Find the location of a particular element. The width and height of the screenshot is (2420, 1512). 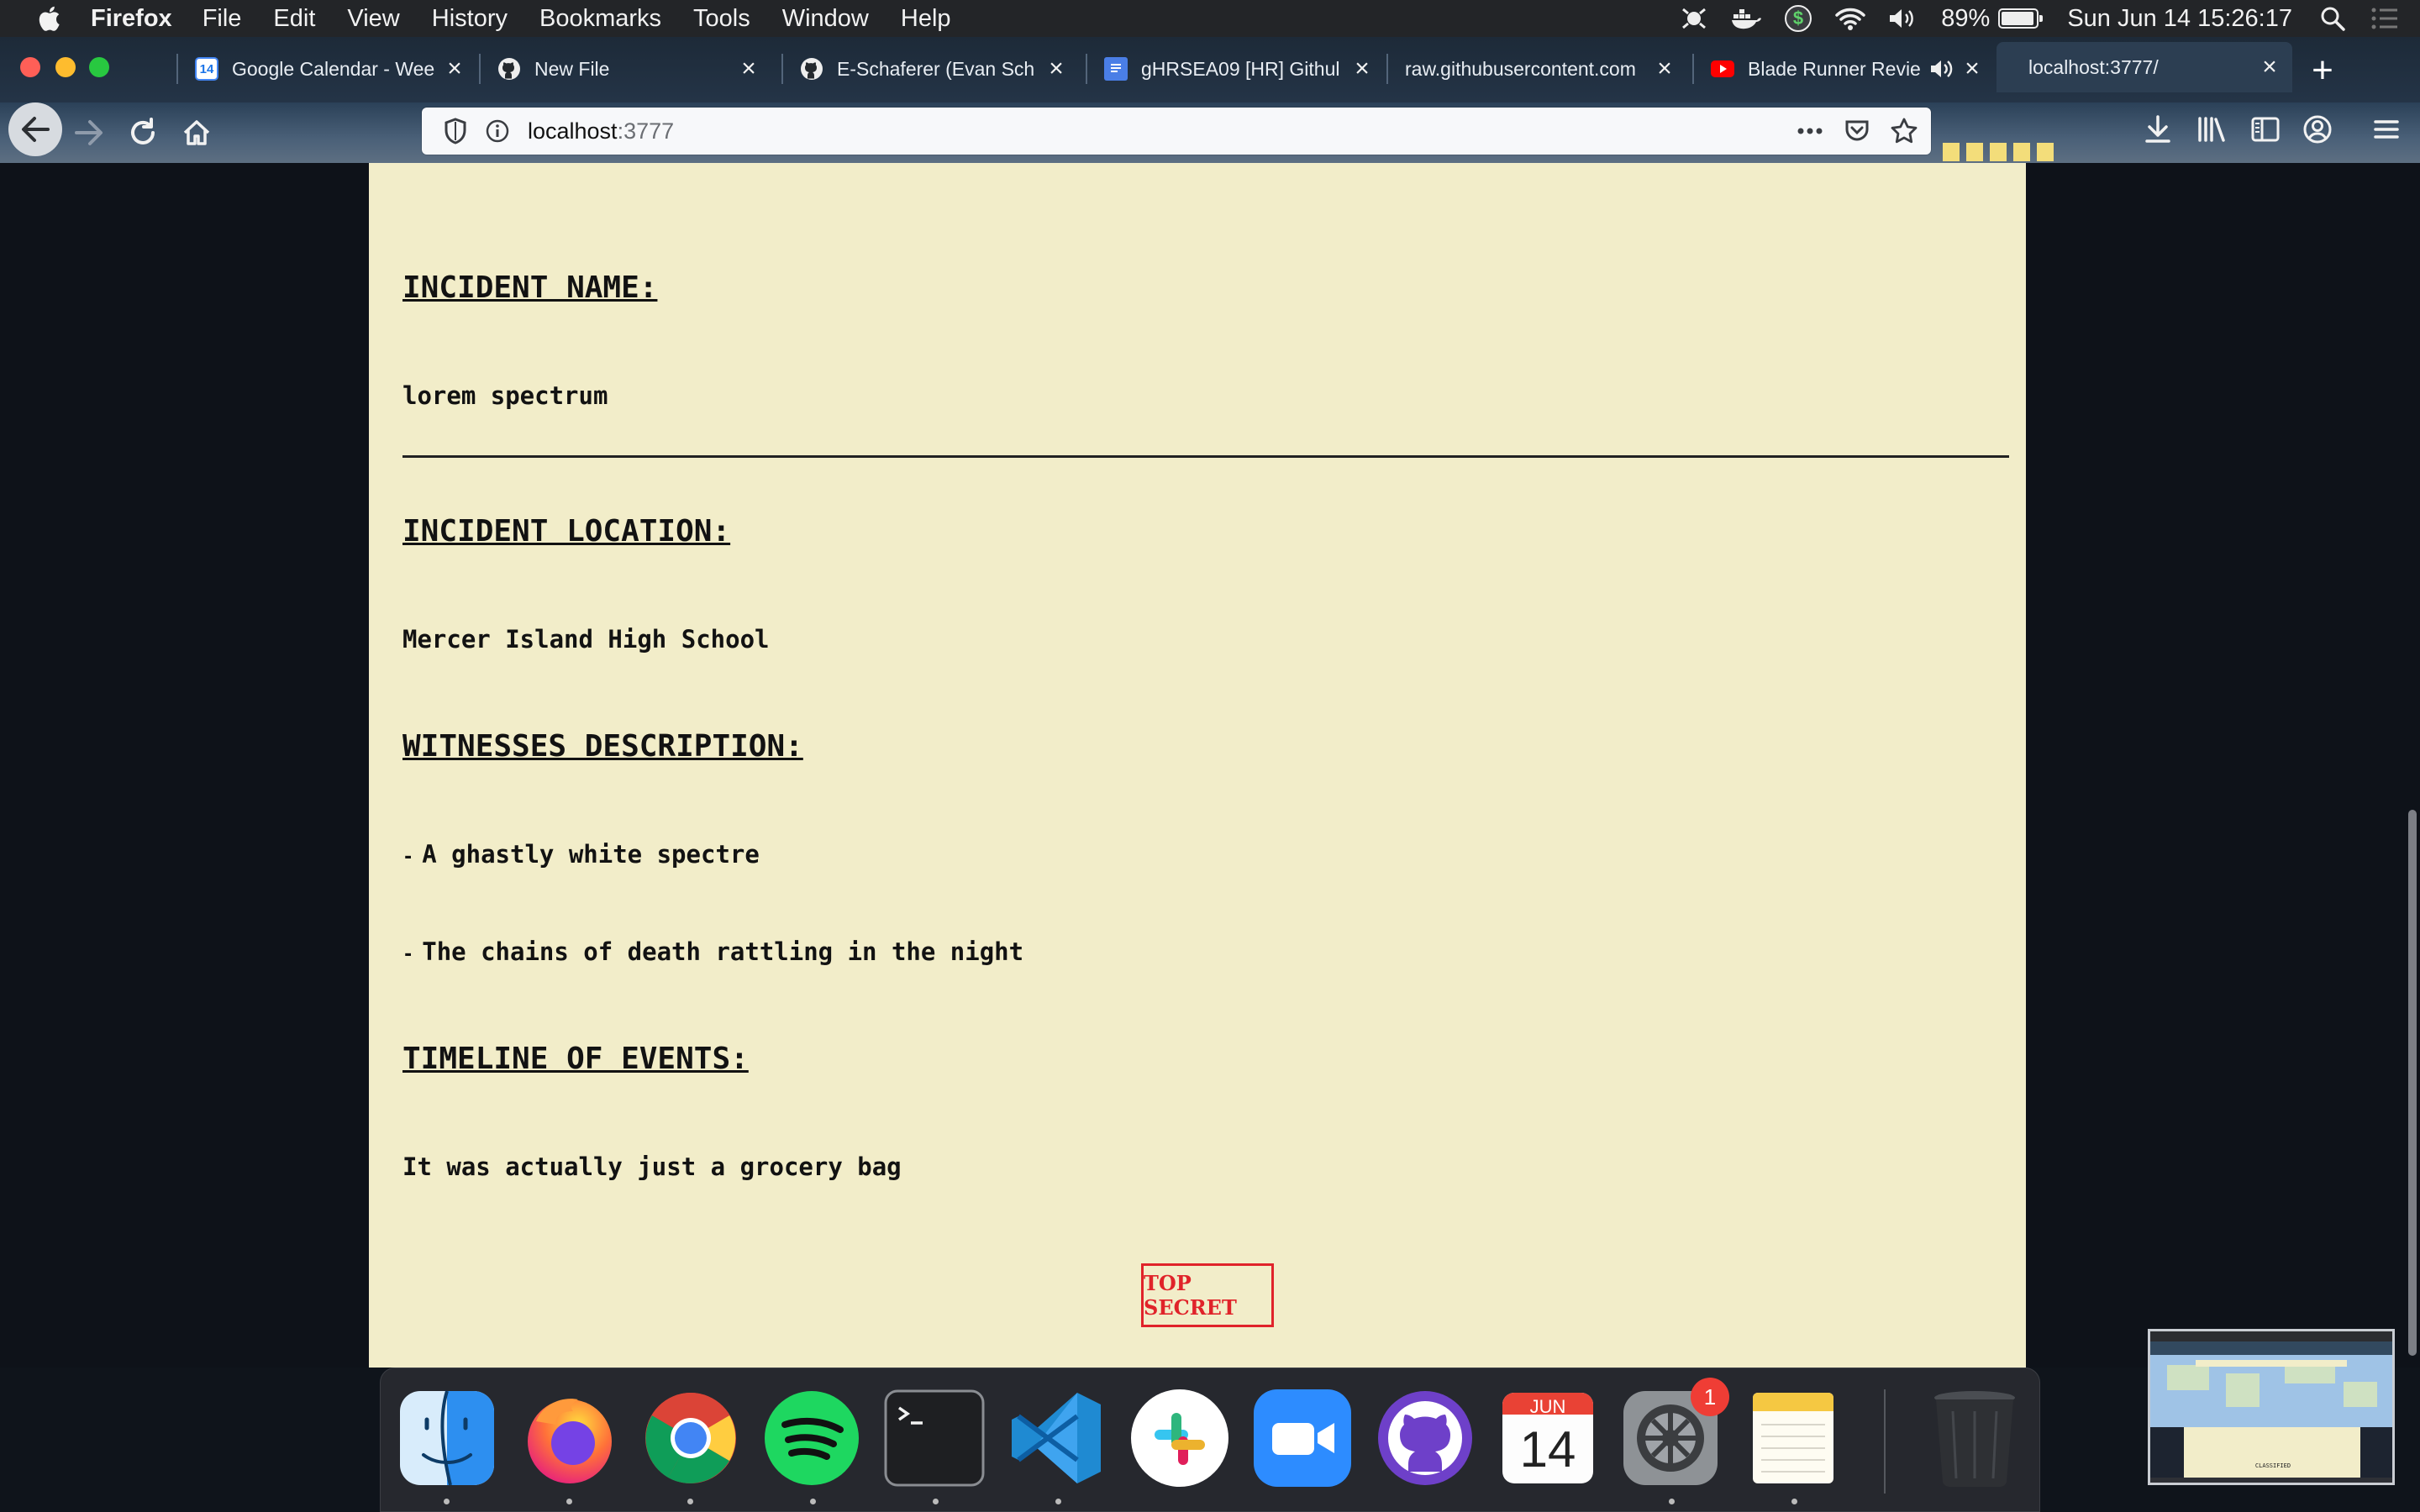

menu-tools: Tools is located at coordinates (721, 19).